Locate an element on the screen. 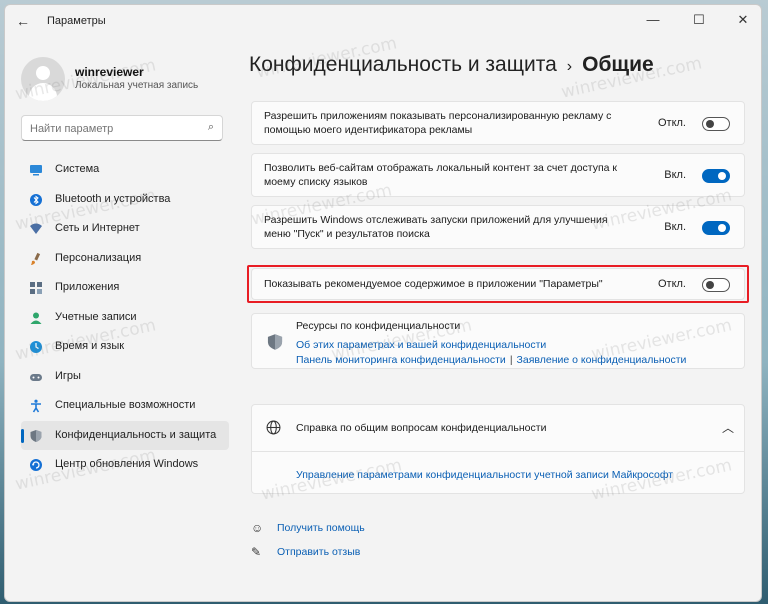 This screenshot has height=604, width=768. user-name: winreviewer is located at coordinates (109, 72).